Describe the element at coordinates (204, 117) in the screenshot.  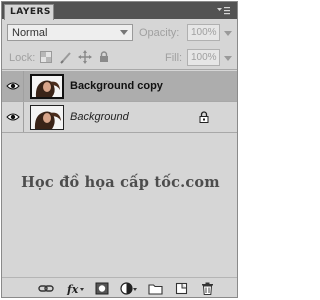
I see `layer-lock-icon` at that location.